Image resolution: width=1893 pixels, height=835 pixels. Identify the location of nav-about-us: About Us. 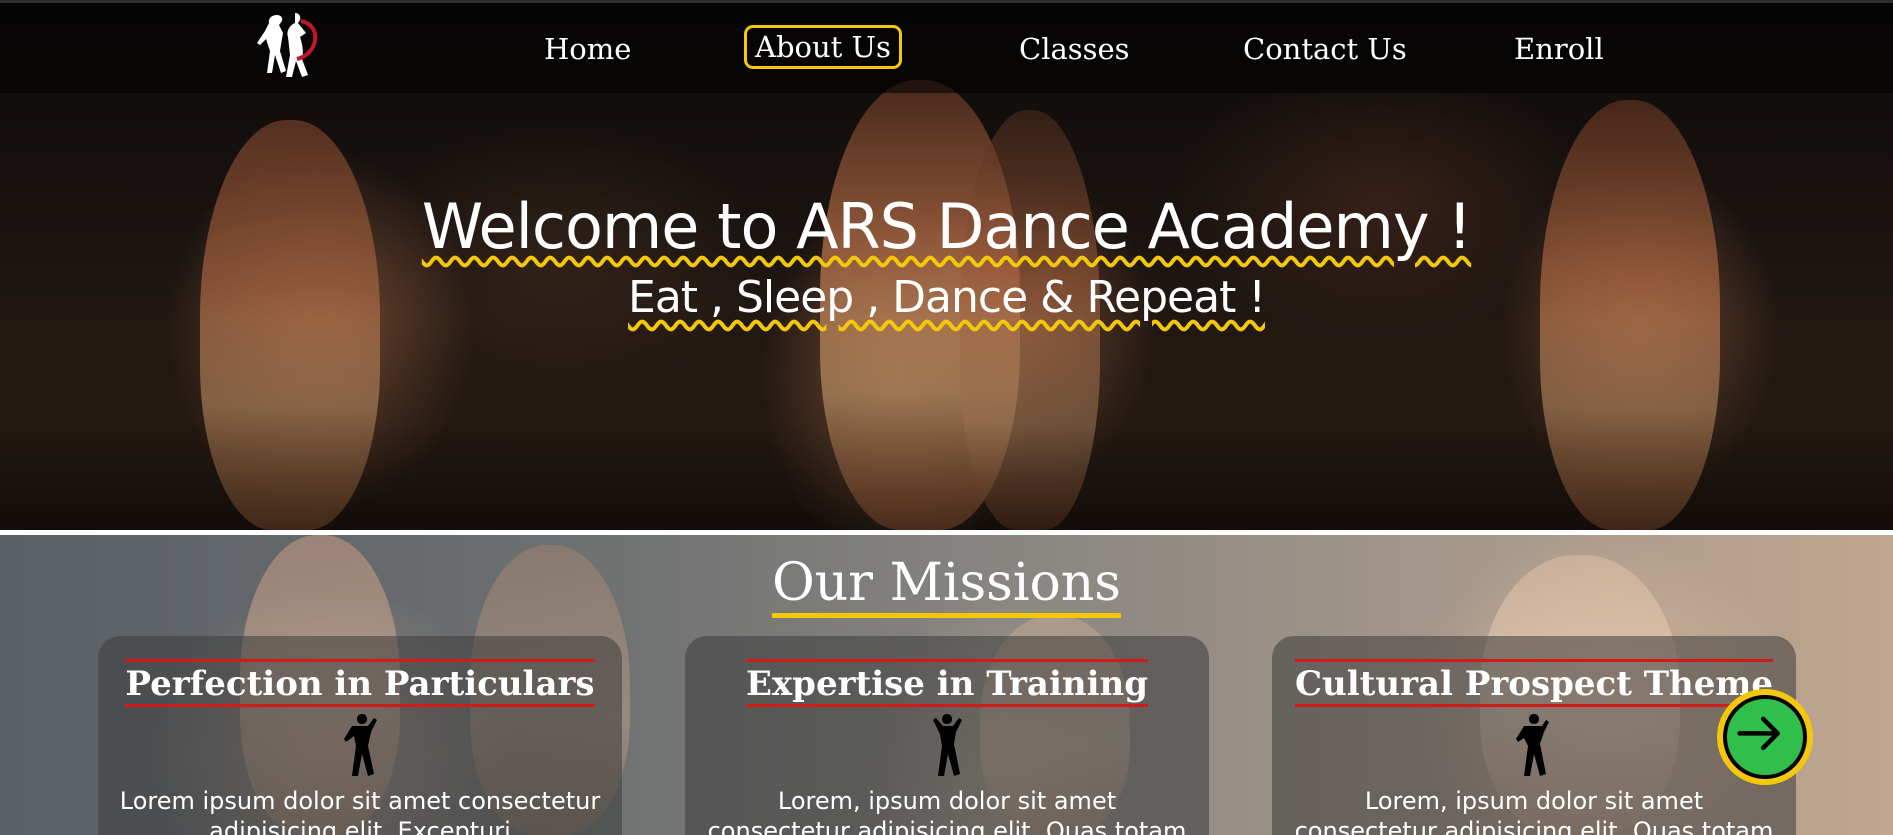
(823, 47).